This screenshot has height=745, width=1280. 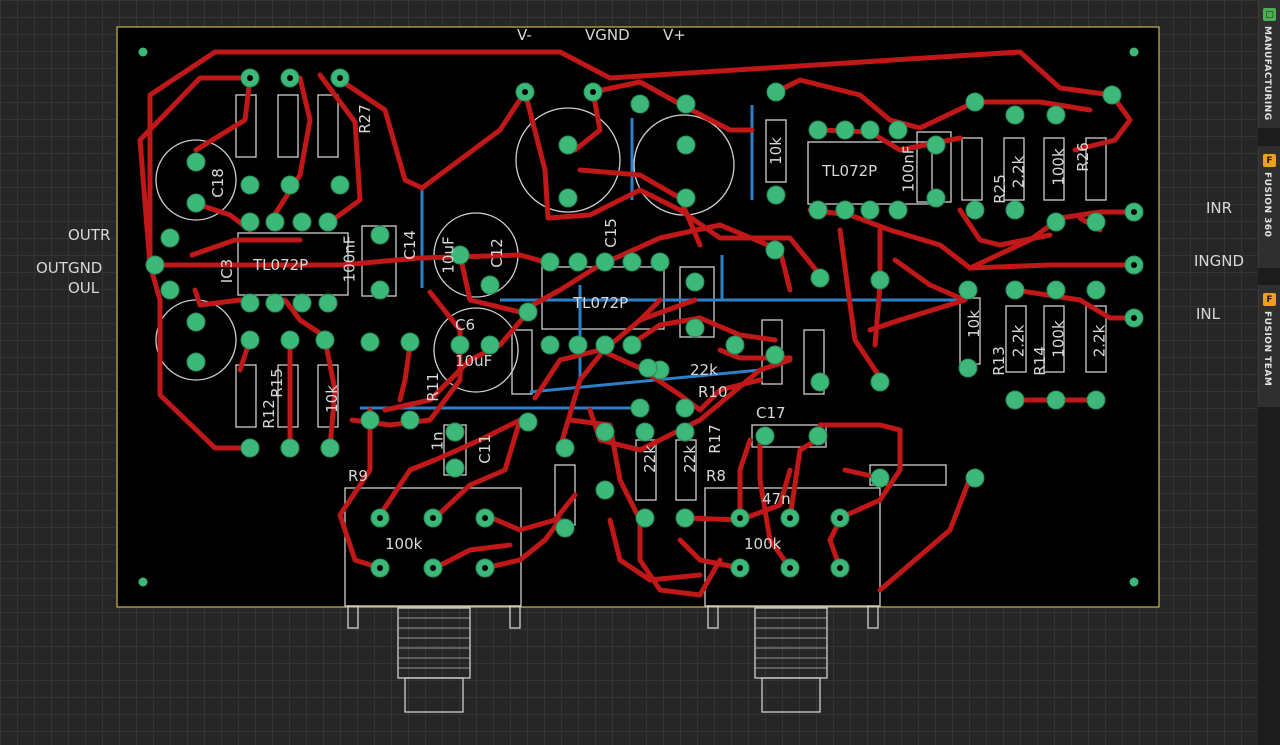 I want to click on label-r27: R27, so click(x=364, y=119).